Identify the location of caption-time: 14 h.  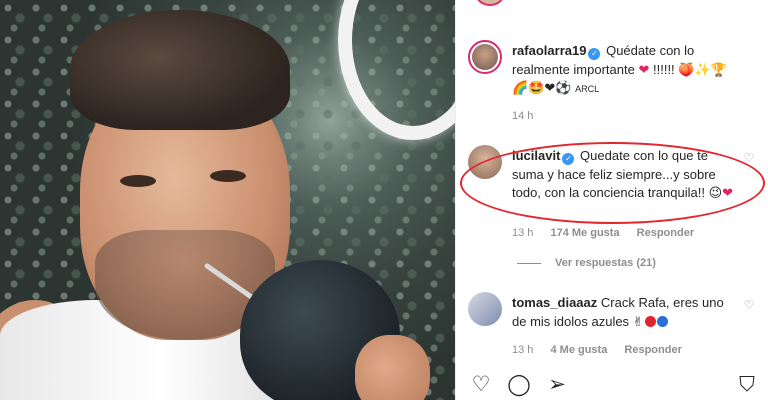
(522, 116).